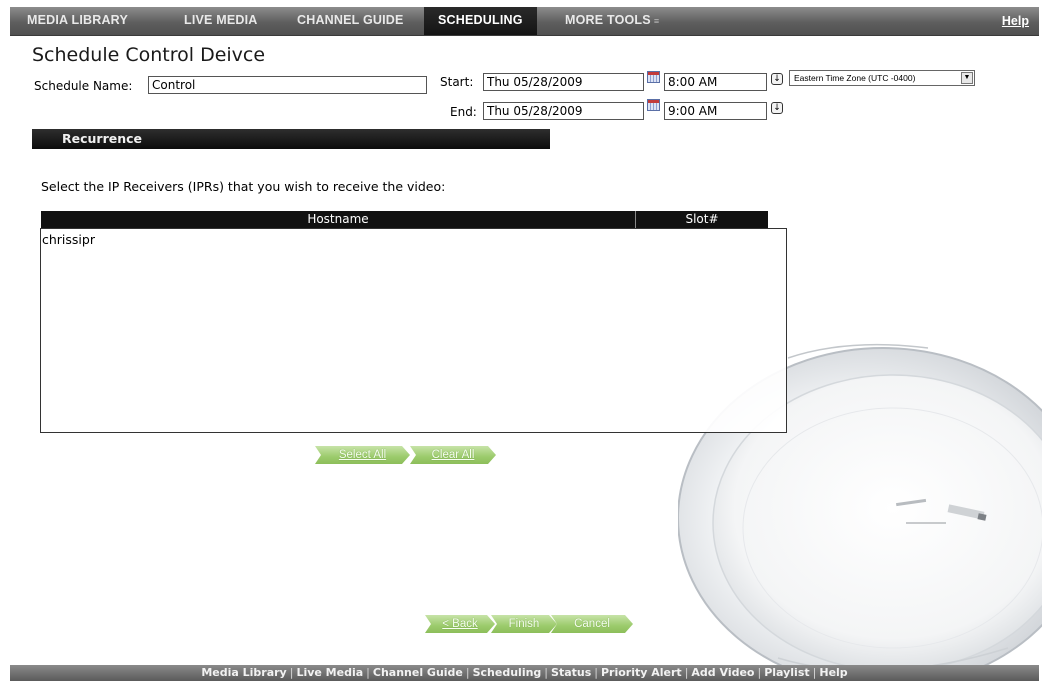 The image size is (1042, 681). Describe the element at coordinates (641, 672) in the screenshot. I see `footer-link-priority-alert: Priority Alert` at that location.